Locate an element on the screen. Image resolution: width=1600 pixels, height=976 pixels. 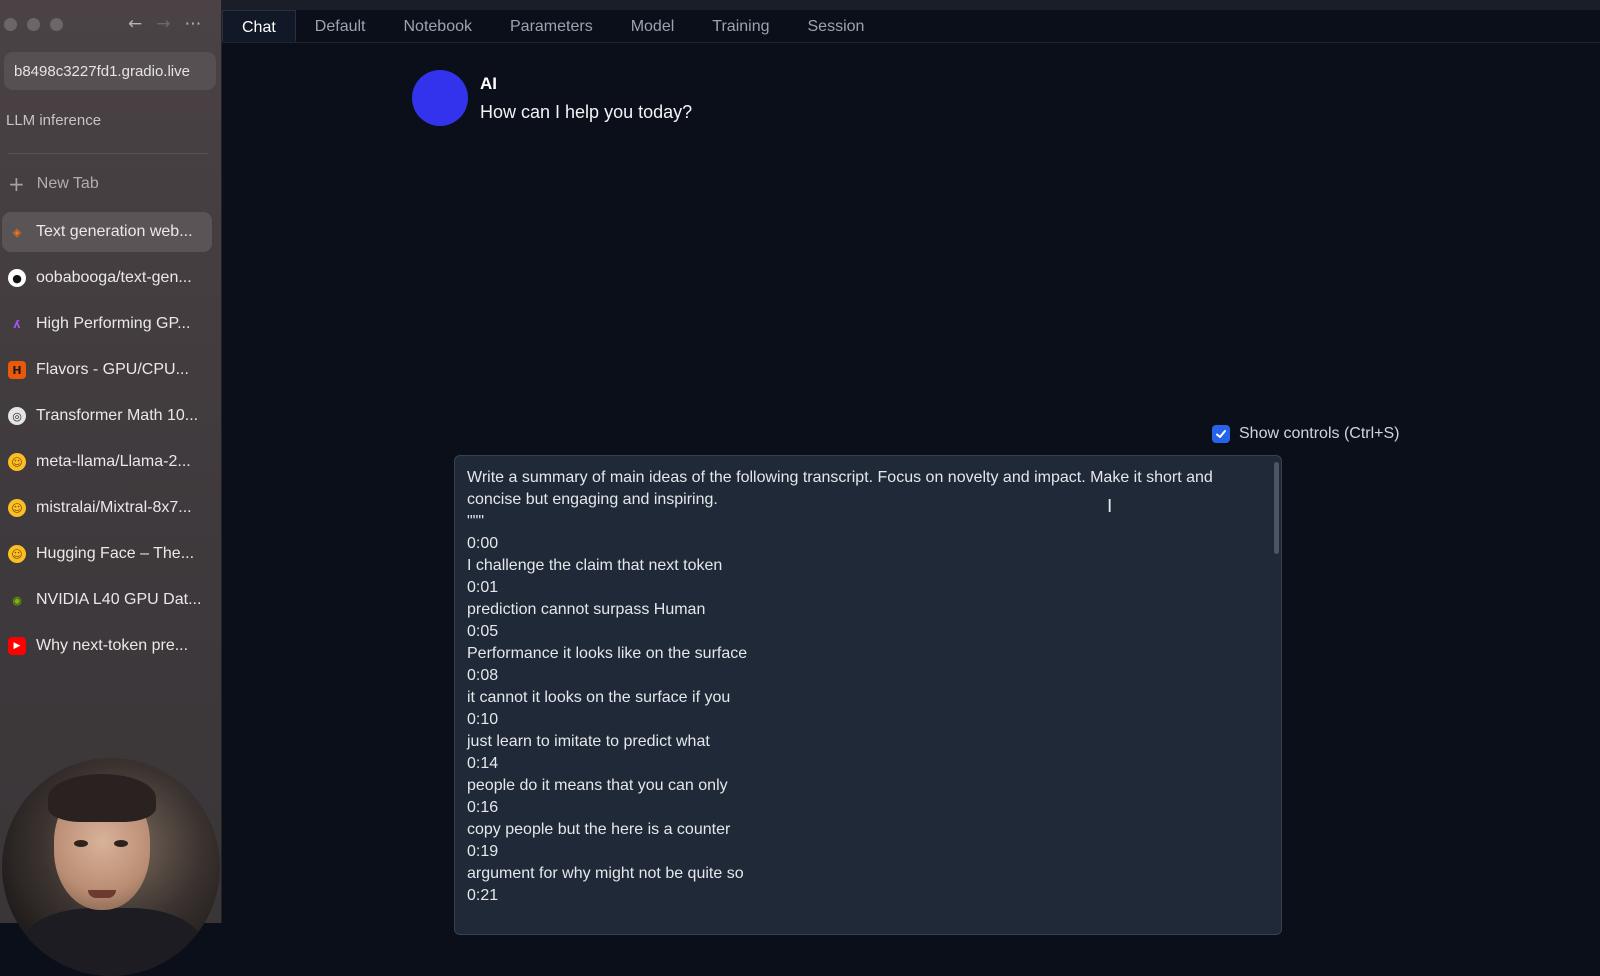
close-window-button is located at coordinates (10, 24).